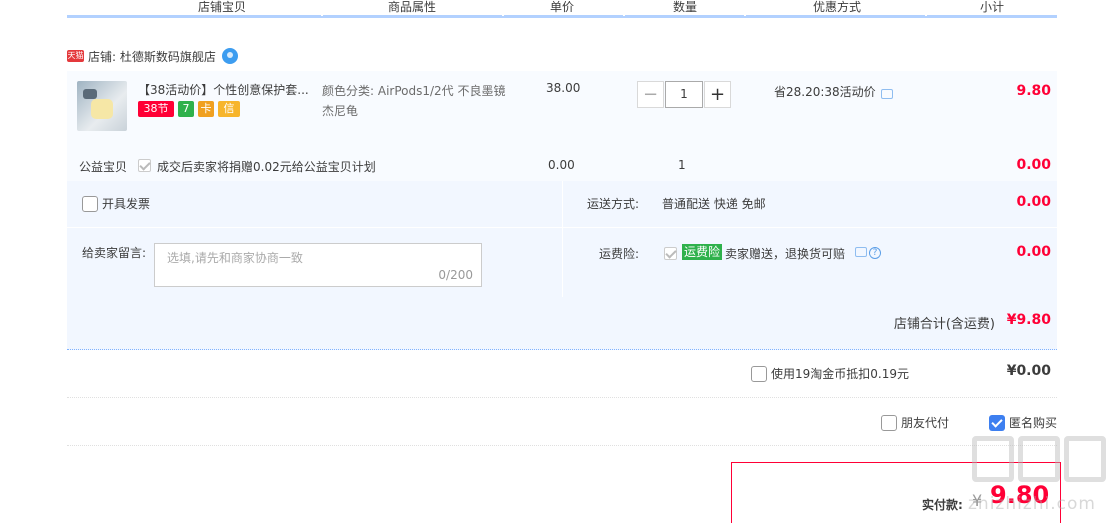 The height and width of the screenshot is (523, 1117). Describe the element at coordinates (1033, 91) in the screenshot. I see `item-subtotal: 9.80` at that location.